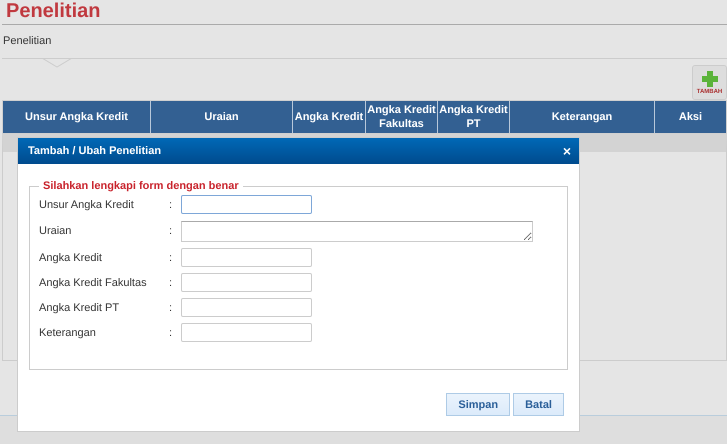 This screenshot has height=444, width=727. I want to click on column-header: Aksi, so click(691, 117).